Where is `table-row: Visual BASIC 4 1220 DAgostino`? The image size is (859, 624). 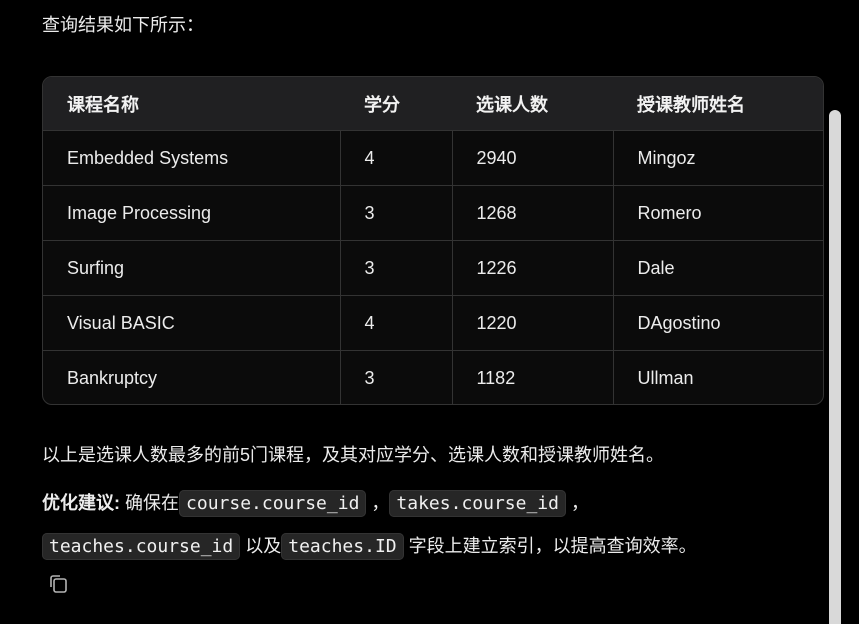 table-row: Visual BASIC 4 1220 DAgostino is located at coordinates (433, 323).